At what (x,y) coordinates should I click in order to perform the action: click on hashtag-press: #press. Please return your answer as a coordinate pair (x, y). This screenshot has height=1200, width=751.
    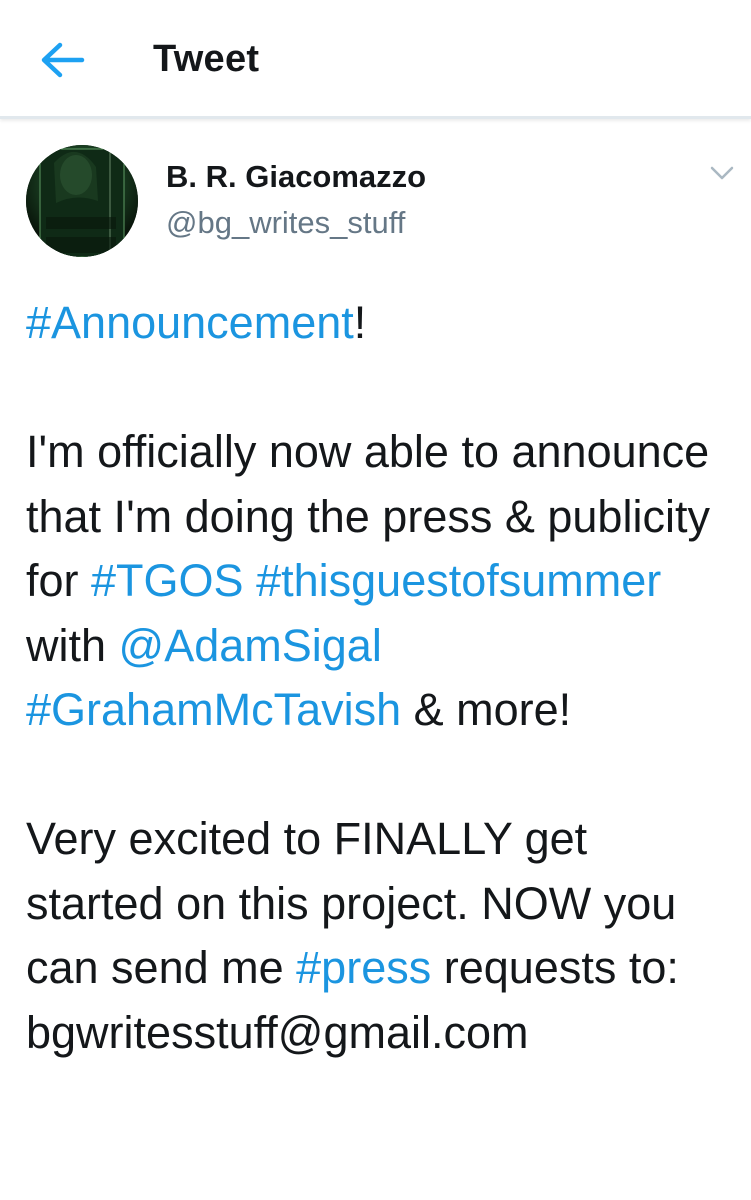
    Looking at the image, I should click on (363, 967).